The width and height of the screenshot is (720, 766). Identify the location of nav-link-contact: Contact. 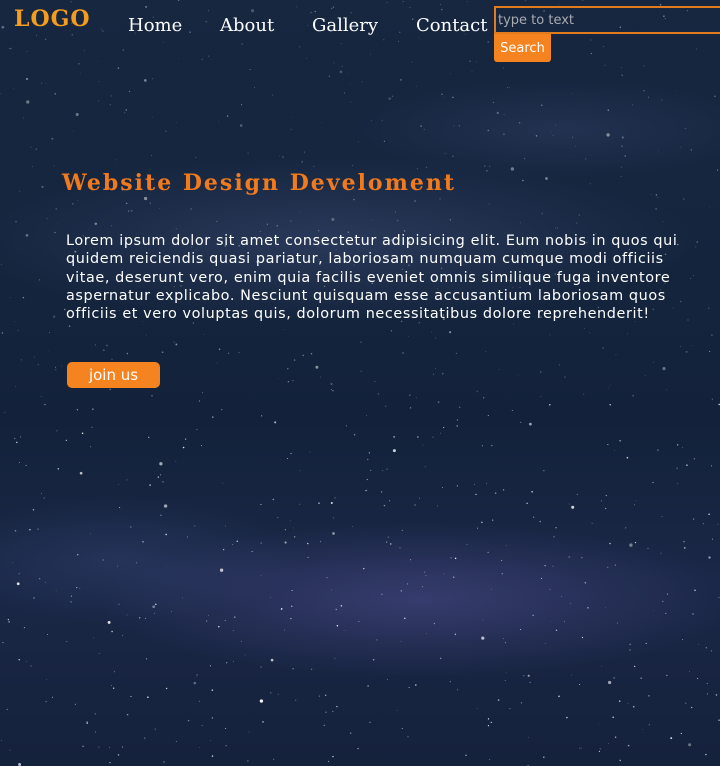
(451, 25).